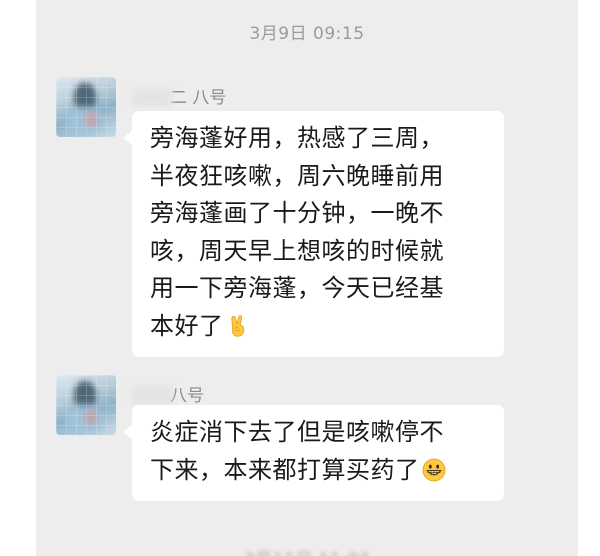 The width and height of the screenshot is (600, 556). Describe the element at coordinates (285, 469) in the screenshot. I see `message-text-line: 下来，本来都打算买药了` at that location.